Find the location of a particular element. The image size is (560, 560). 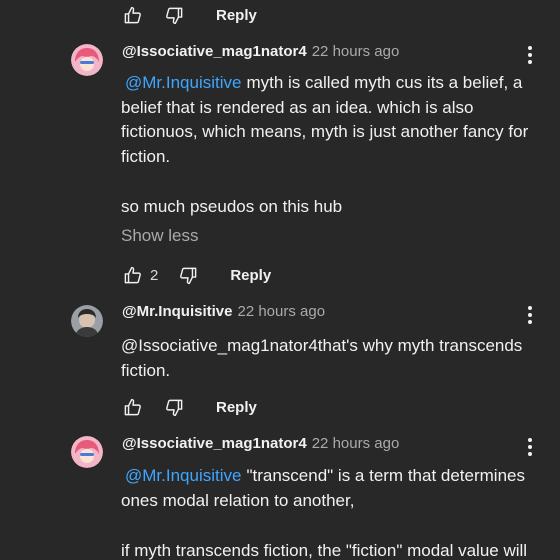

show-less-button: Show less is located at coordinates (159, 236).